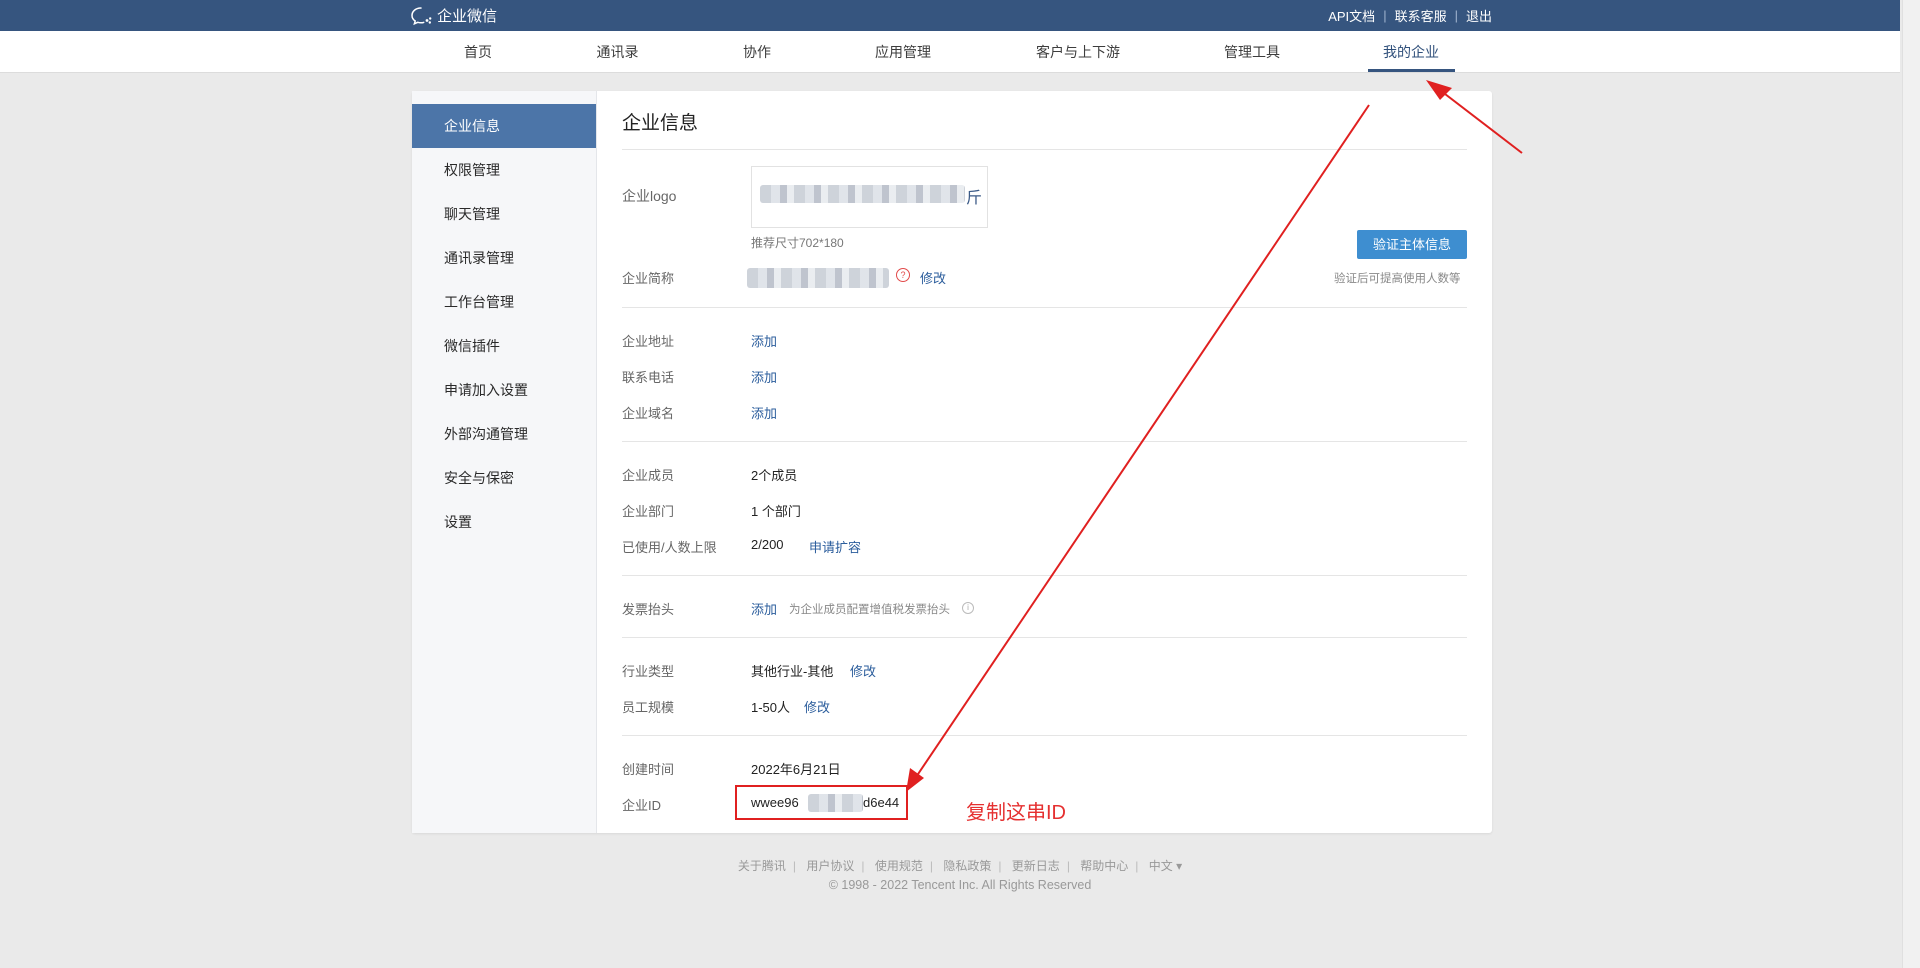 The image size is (1920, 968). I want to click on help-icon: ?, so click(903, 275).